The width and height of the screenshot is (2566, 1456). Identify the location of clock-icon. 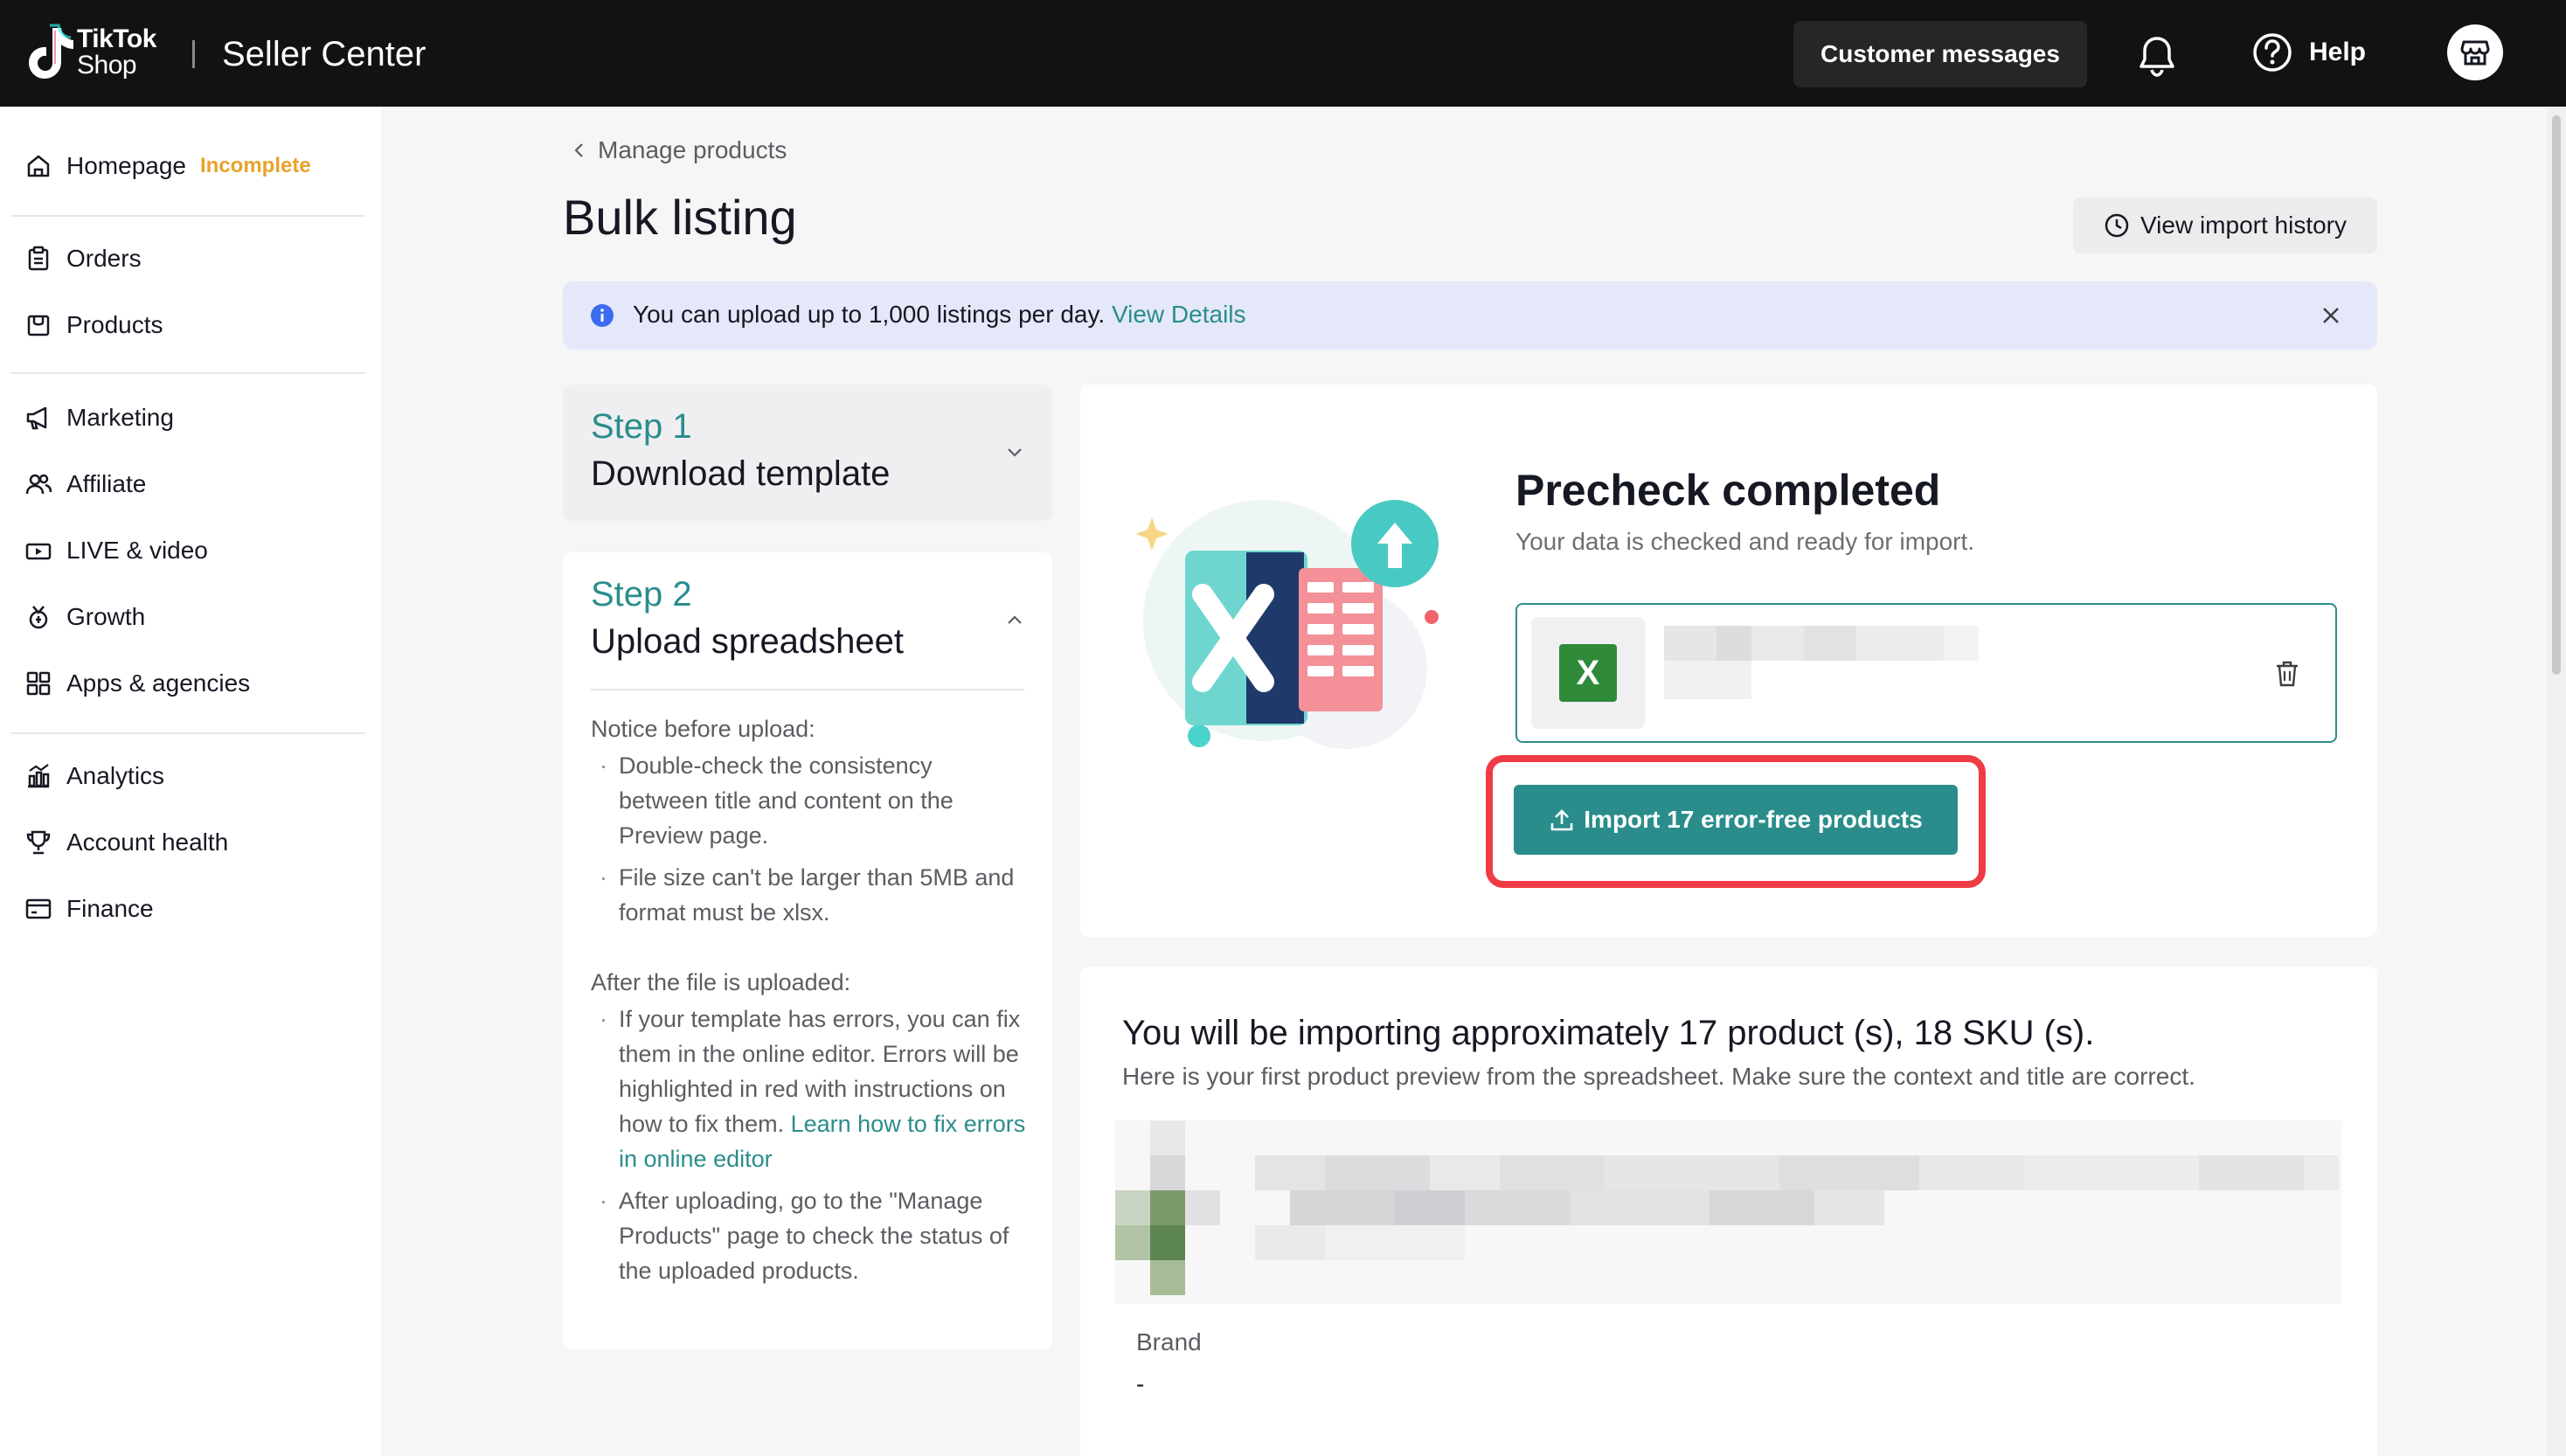
(2117, 225).